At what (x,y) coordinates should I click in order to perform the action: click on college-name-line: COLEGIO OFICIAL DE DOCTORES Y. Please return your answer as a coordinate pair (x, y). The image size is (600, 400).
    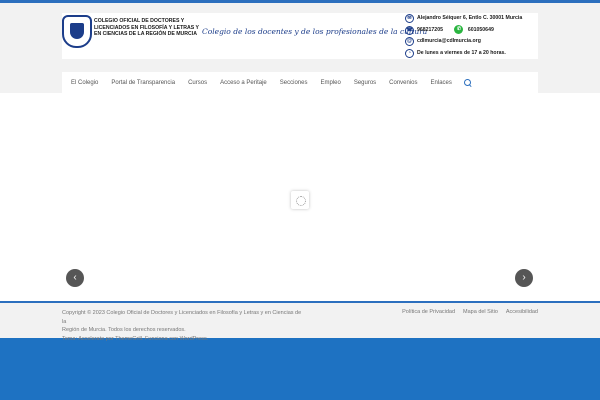
    Looking at the image, I should click on (139, 21).